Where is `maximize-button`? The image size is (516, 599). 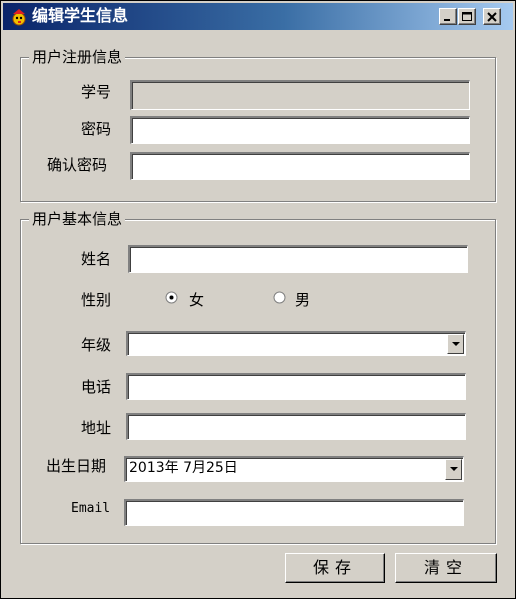
maximize-button is located at coordinates (467, 16).